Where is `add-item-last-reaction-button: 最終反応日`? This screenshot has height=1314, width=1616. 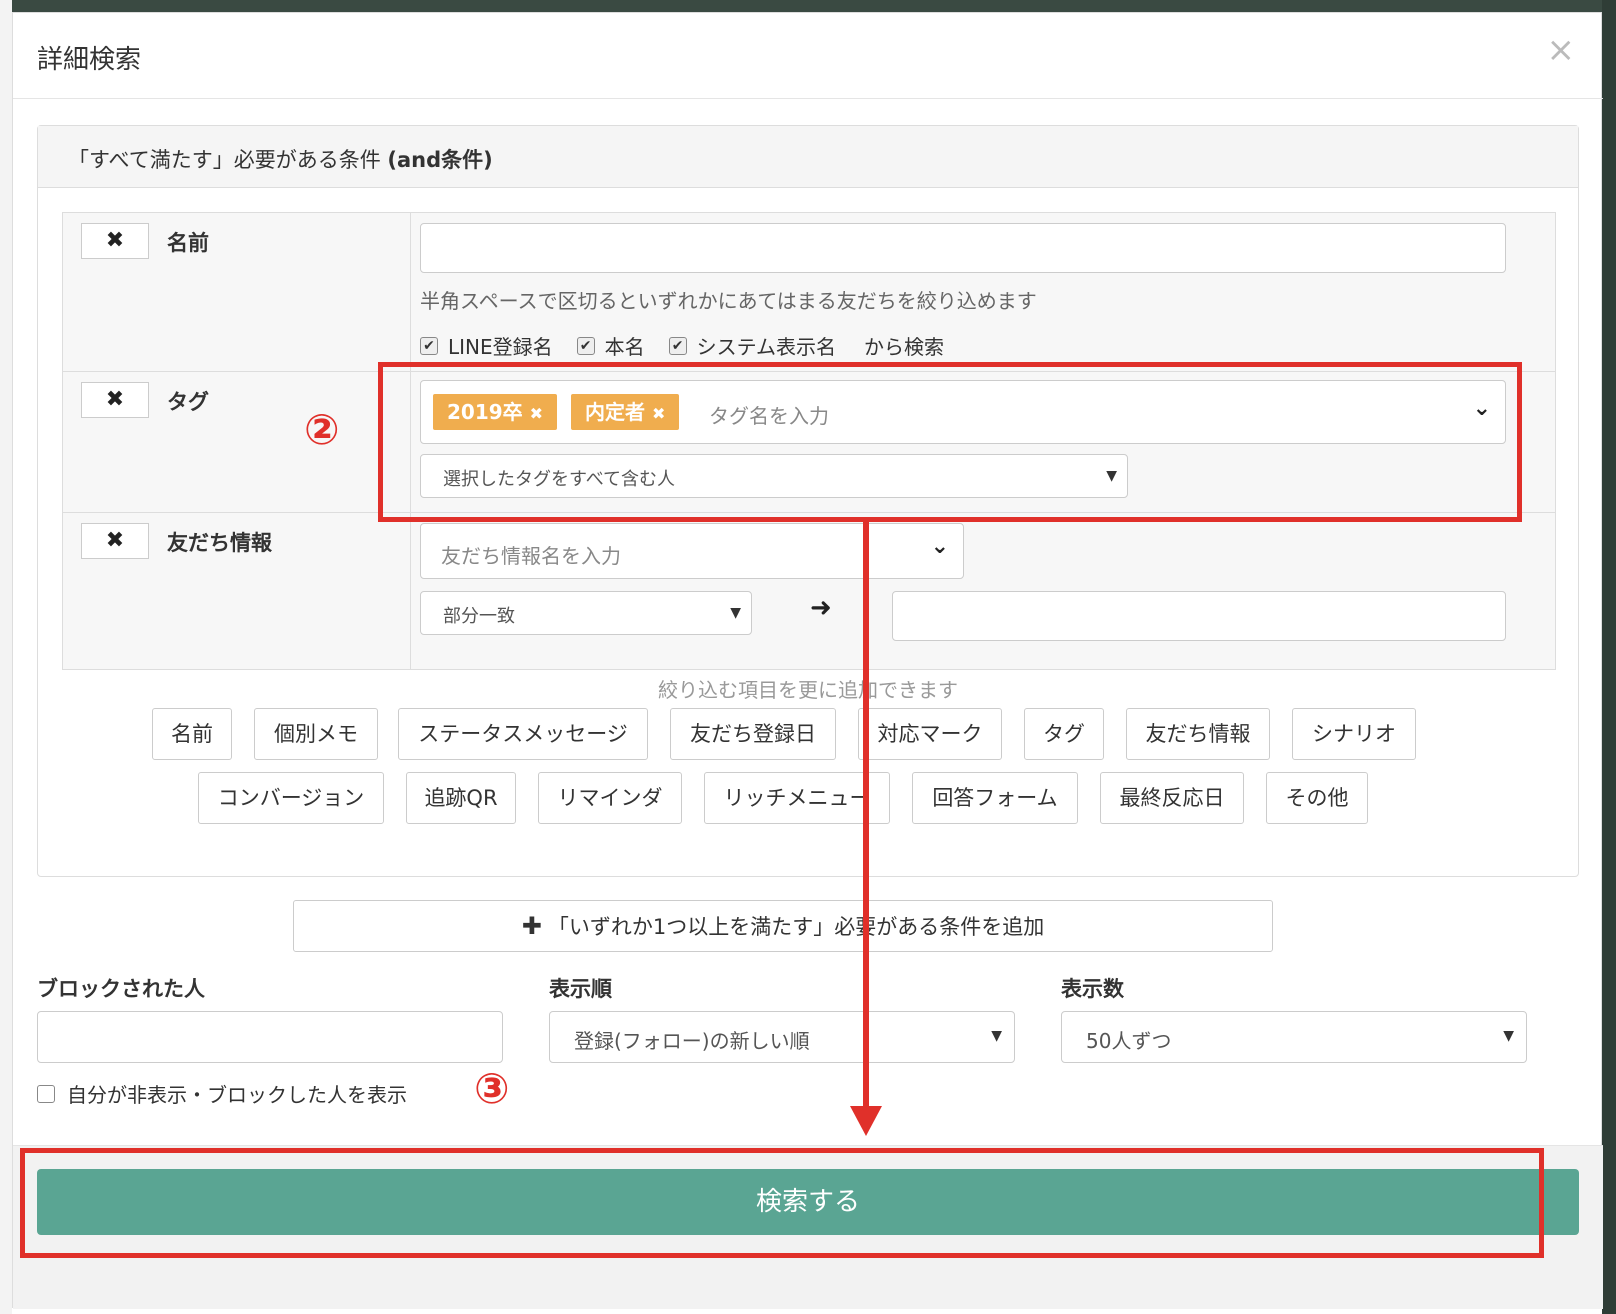
add-item-last-reaction-button: 最終反応日 is located at coordinates (1172, 798).